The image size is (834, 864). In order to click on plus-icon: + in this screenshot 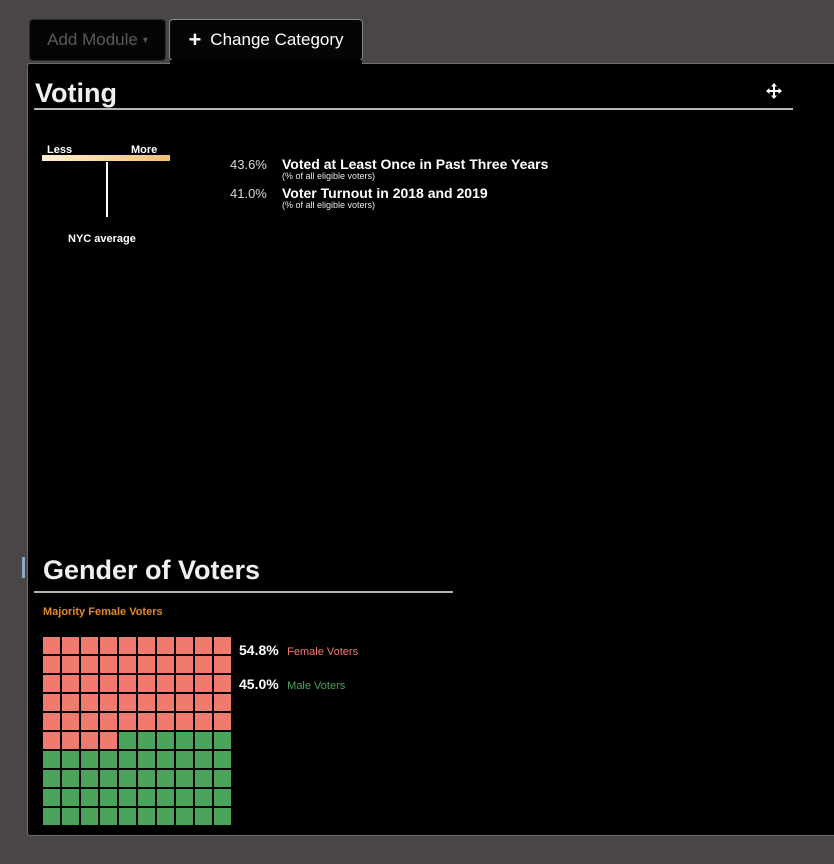, I will do `click(195, 39)`.